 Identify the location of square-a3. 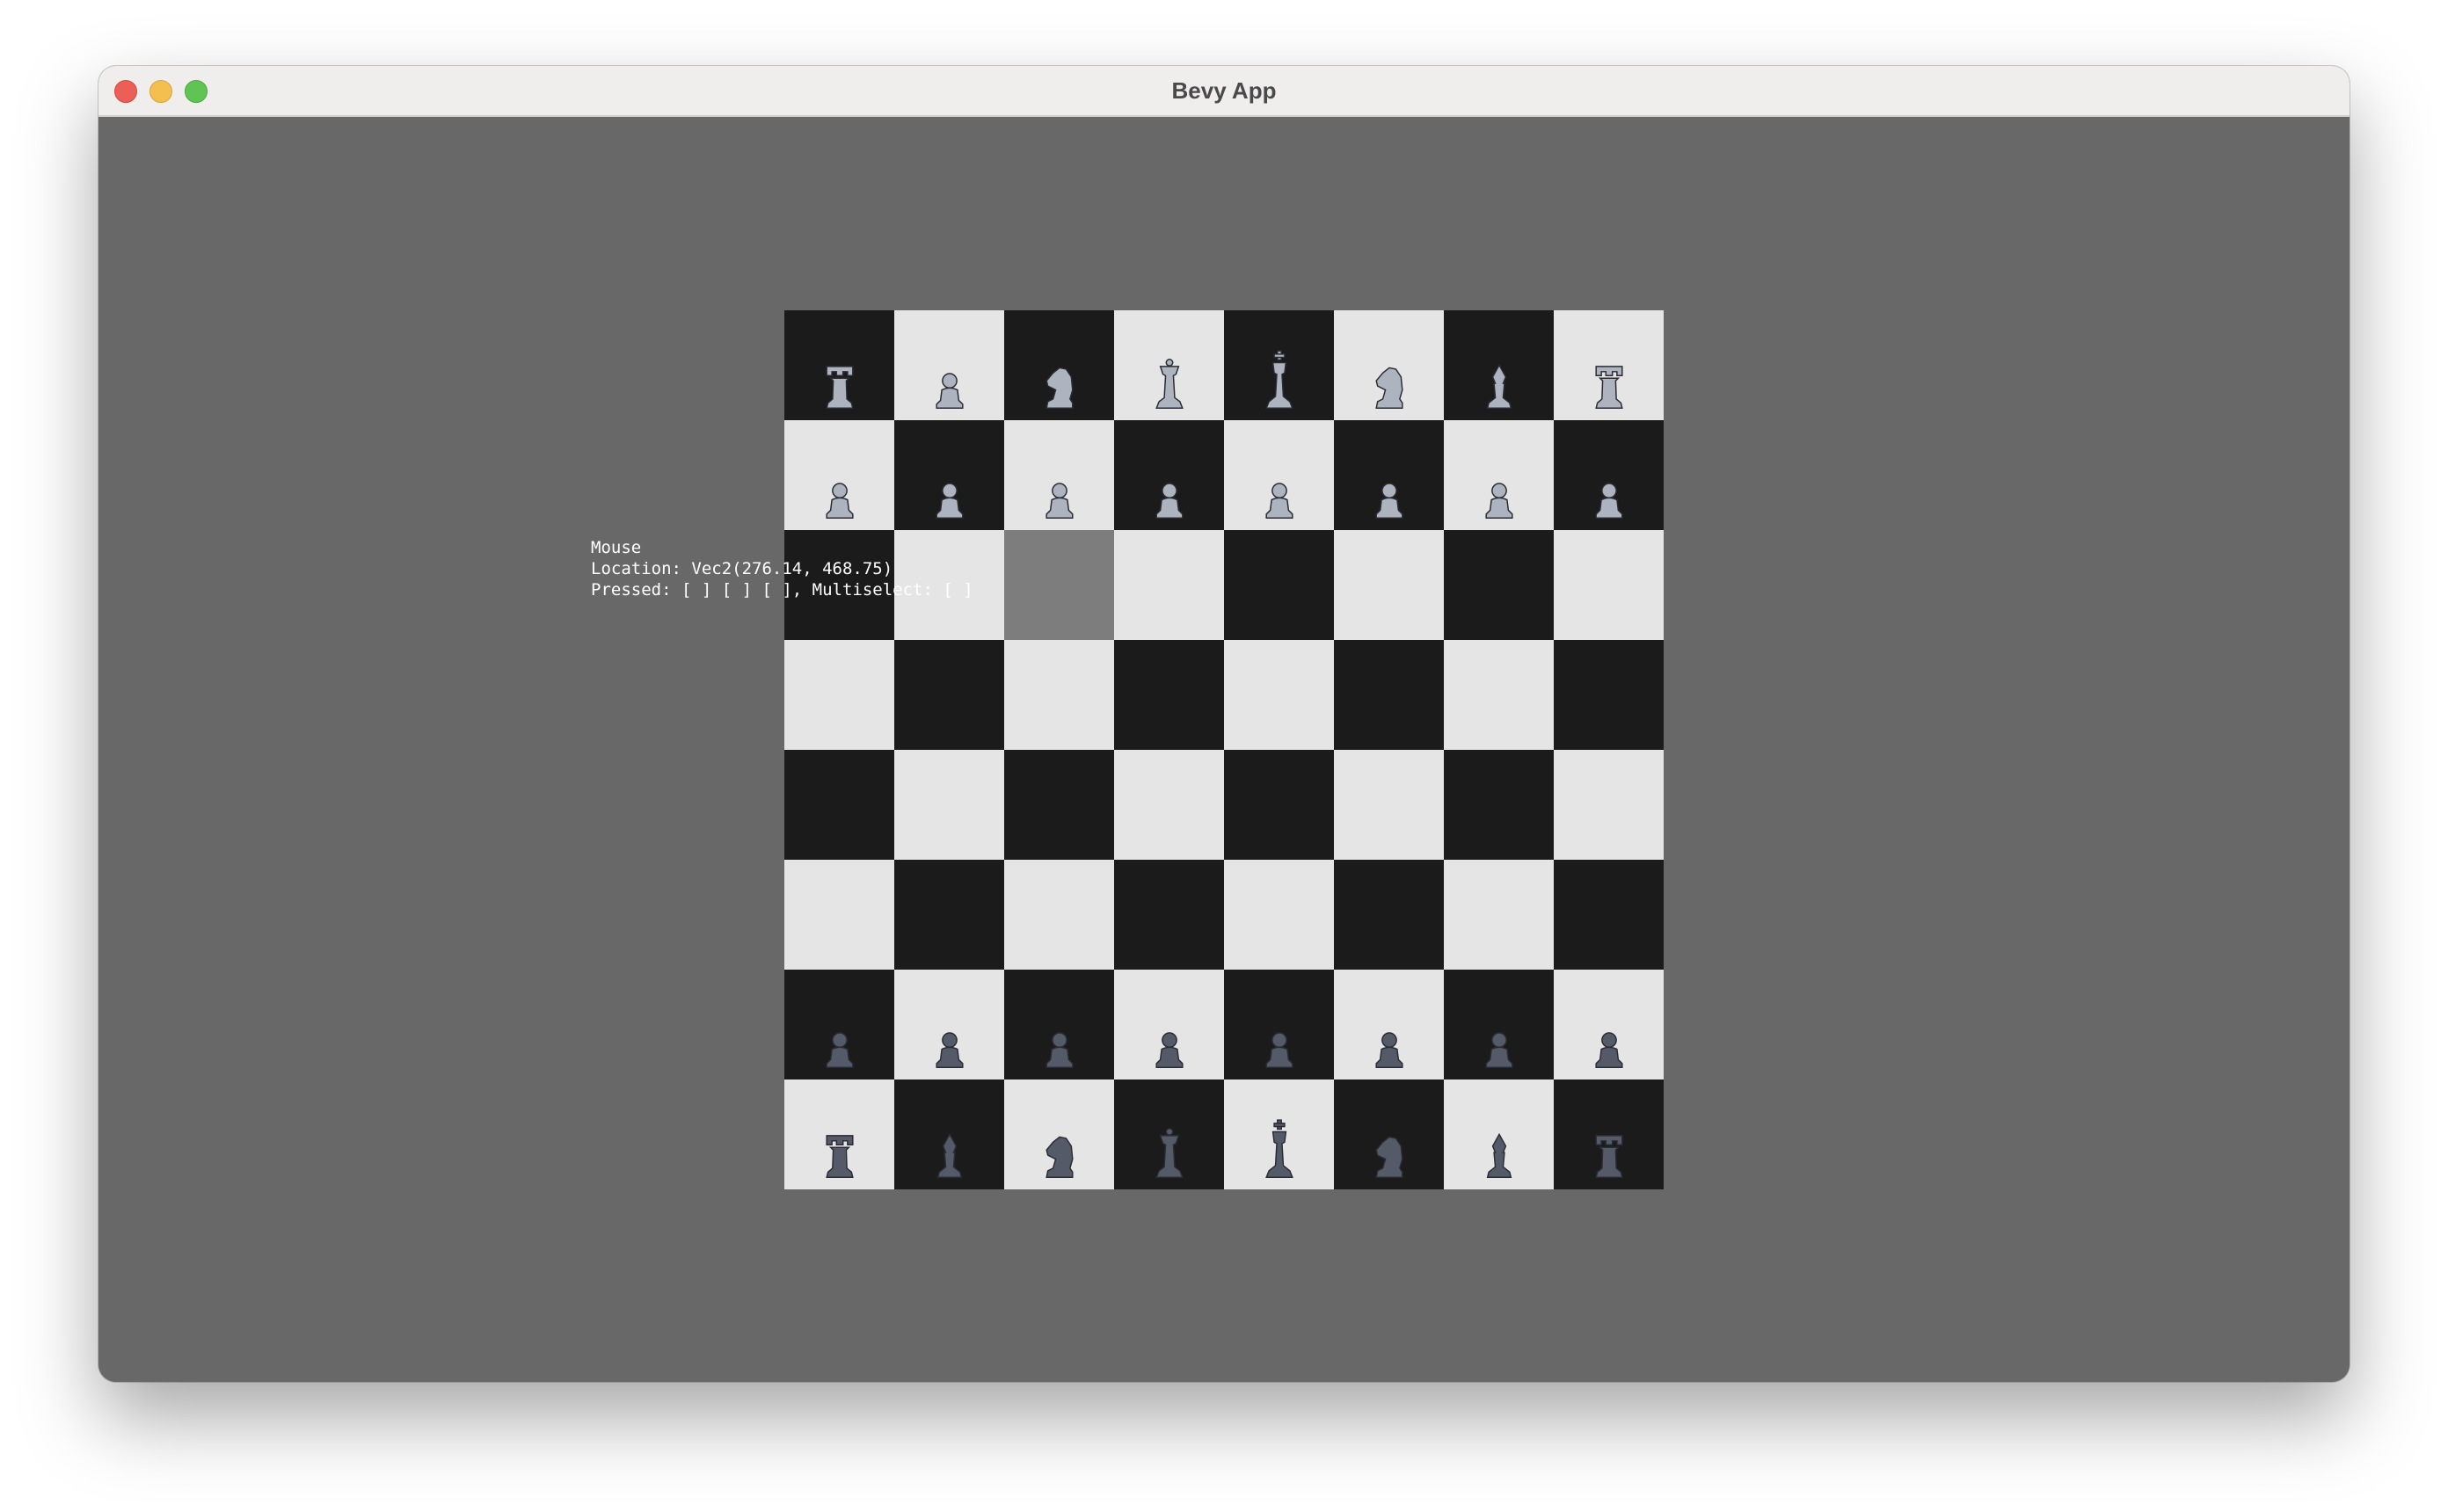
(839, 915).